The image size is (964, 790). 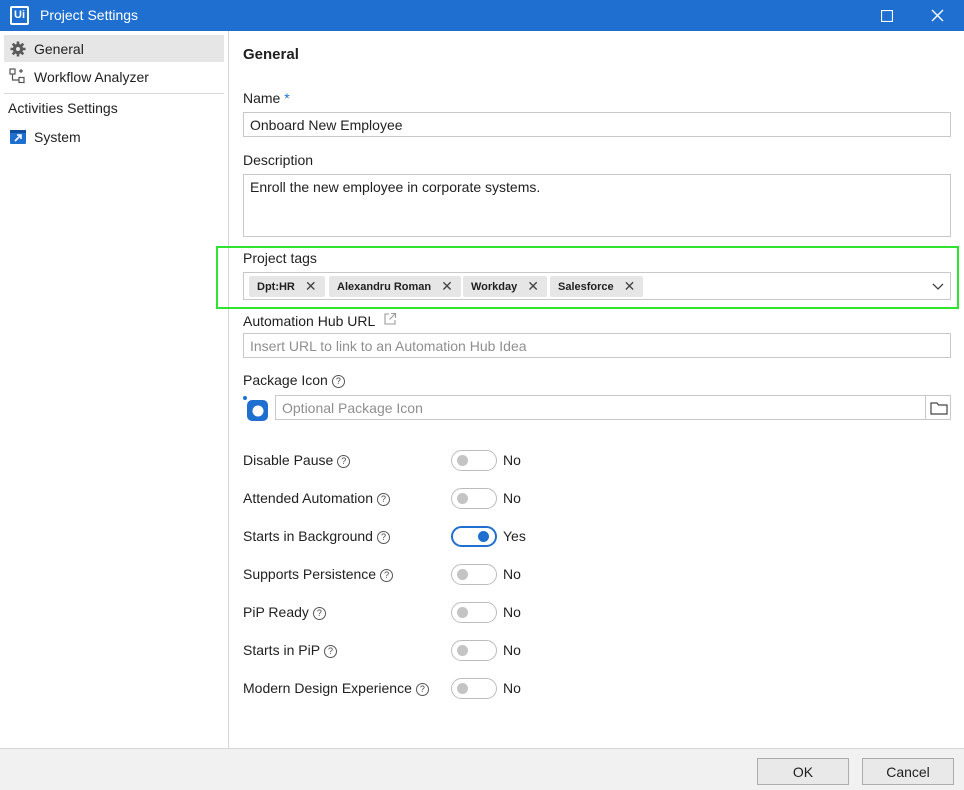 I want to click on tag-chip: Workday ✕, so click(x=505, y=286).